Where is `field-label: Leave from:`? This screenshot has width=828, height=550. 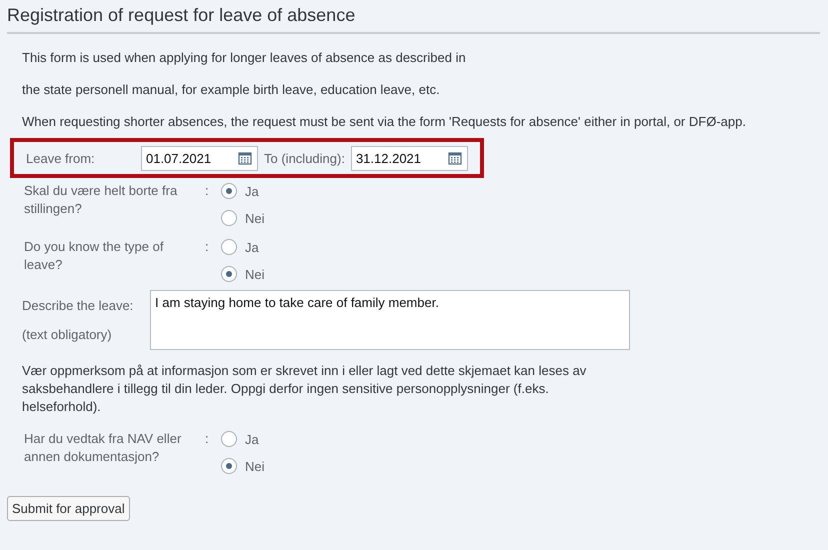 field-label: Leave from: is located at coordinates (61, 158).